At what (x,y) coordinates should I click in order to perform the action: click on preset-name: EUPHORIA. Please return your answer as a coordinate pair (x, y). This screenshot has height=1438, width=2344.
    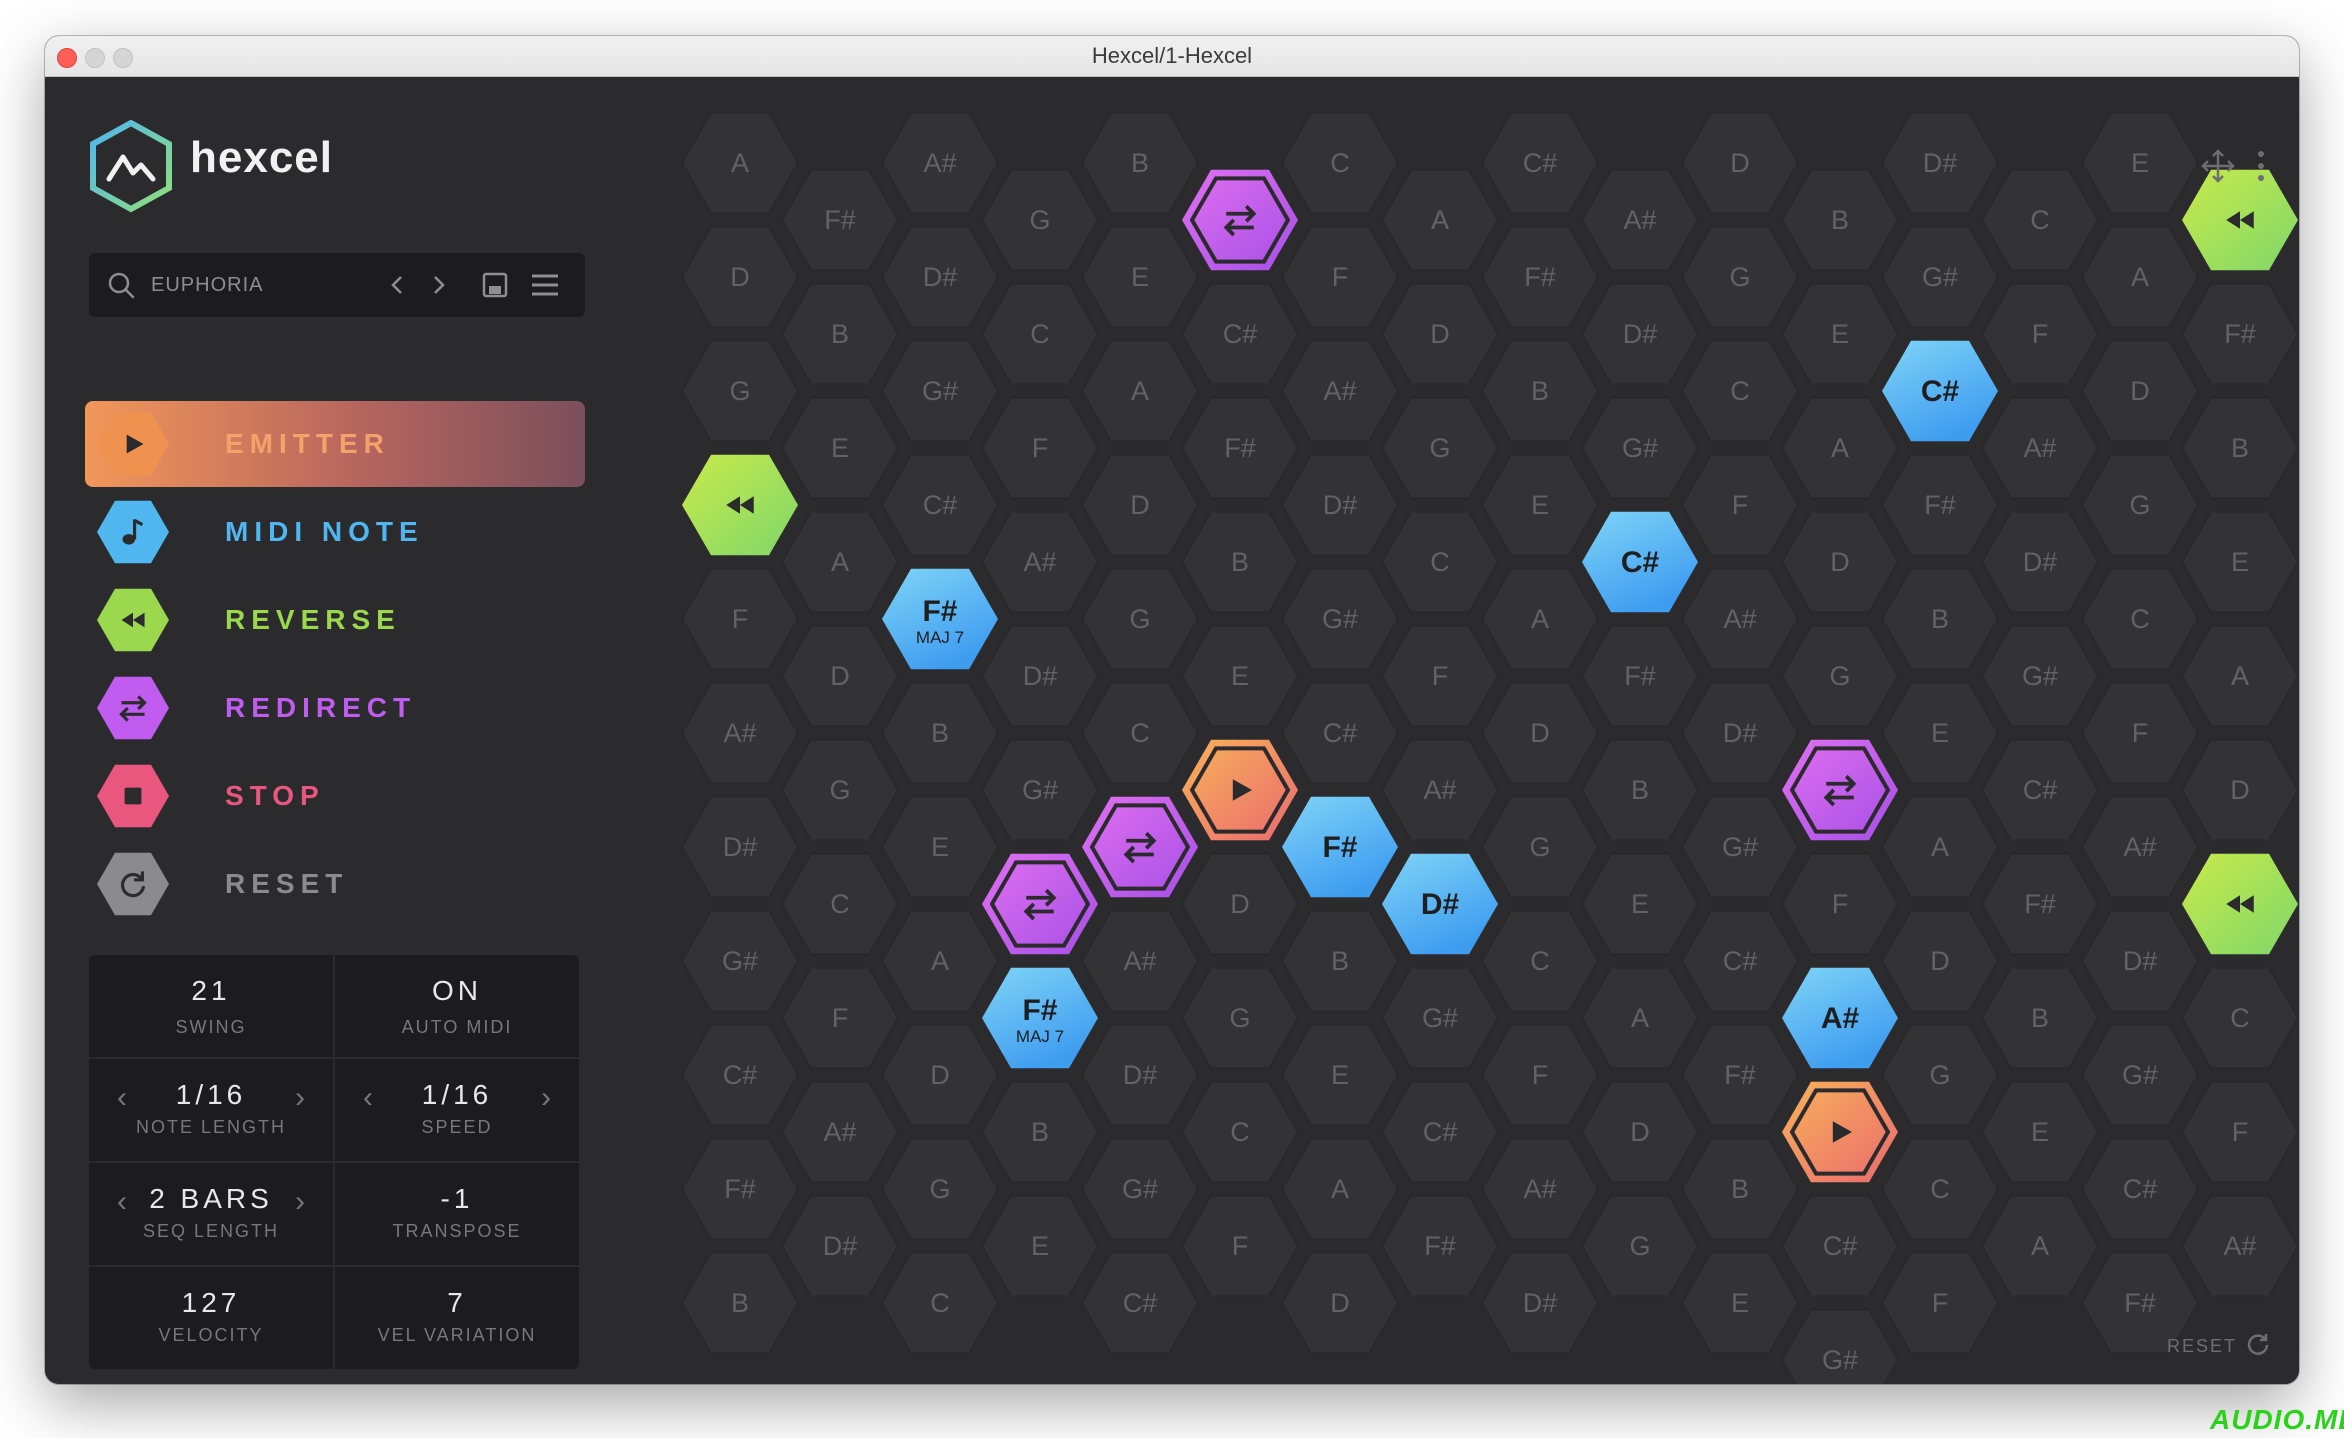
    Looking at the image, I should click on (207, 285).